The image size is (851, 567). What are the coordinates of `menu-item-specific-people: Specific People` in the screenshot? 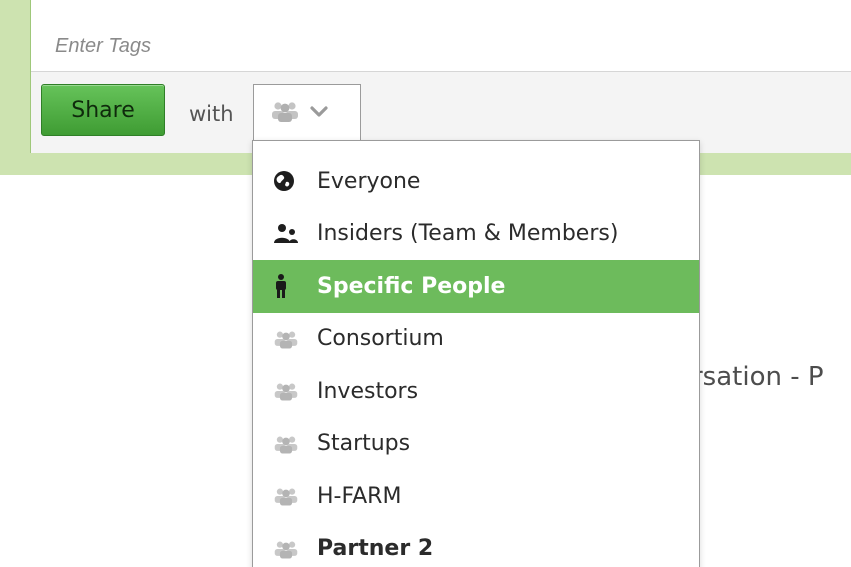 It's located at (476, 286).